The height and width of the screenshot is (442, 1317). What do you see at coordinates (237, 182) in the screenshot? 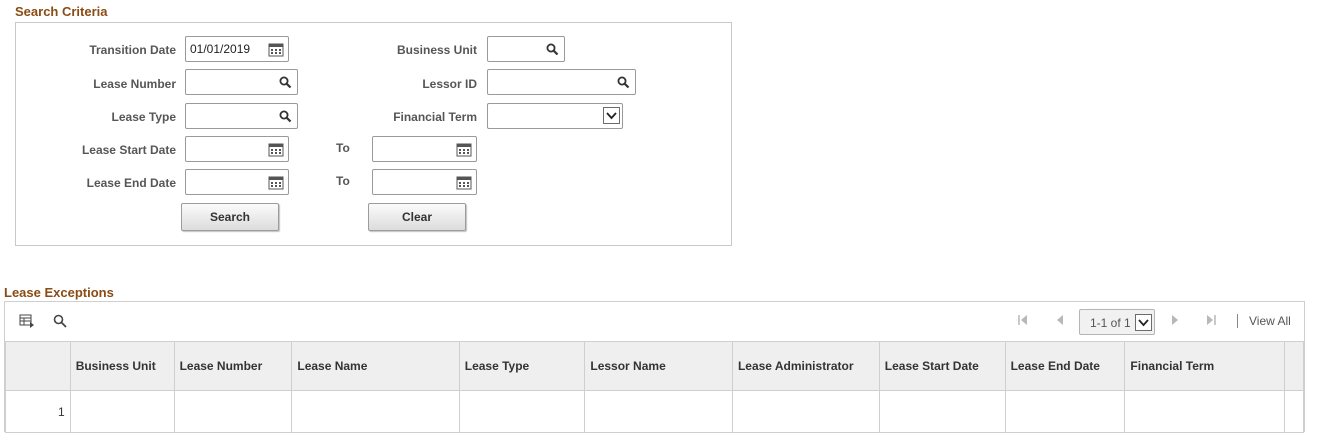
I see `lease-end-date-from-field` at bounding box center [237, 182].